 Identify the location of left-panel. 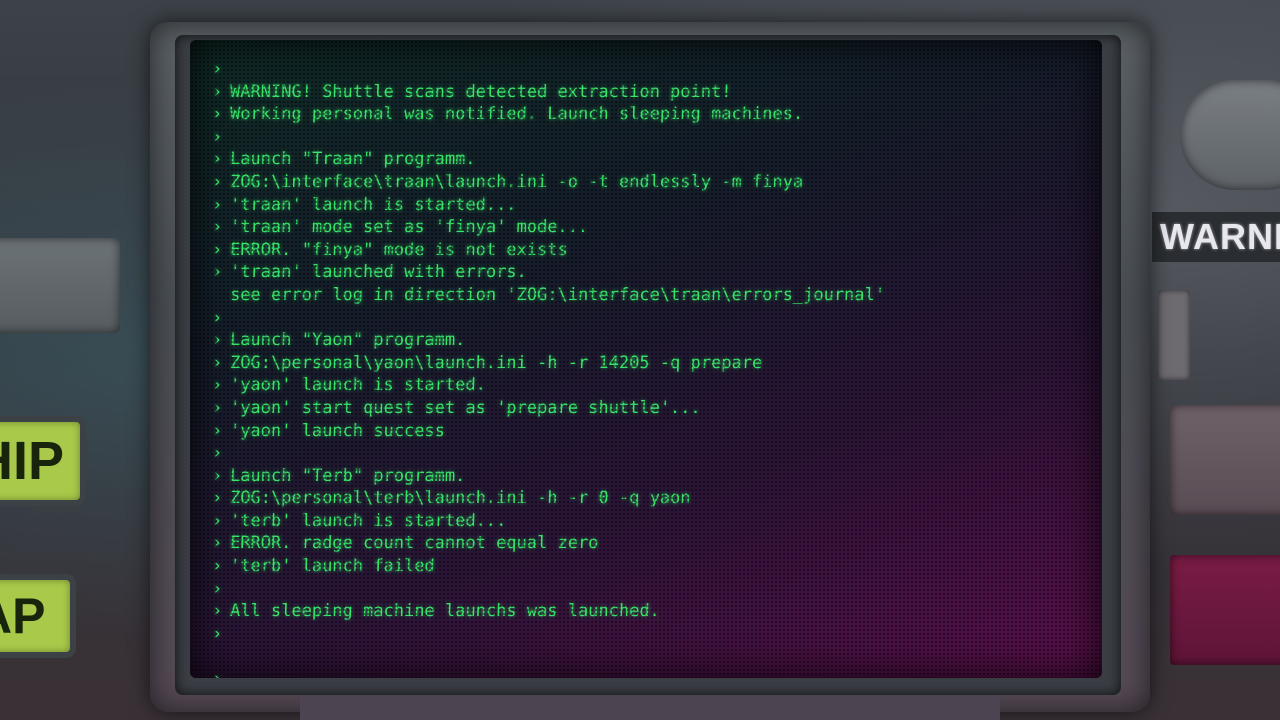
(60, 285).